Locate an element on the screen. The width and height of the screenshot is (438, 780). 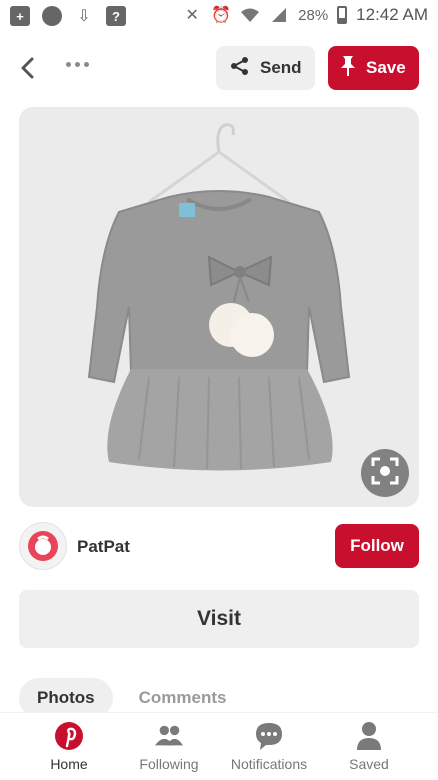
save-label: Save is located at coordinates (386, 67).